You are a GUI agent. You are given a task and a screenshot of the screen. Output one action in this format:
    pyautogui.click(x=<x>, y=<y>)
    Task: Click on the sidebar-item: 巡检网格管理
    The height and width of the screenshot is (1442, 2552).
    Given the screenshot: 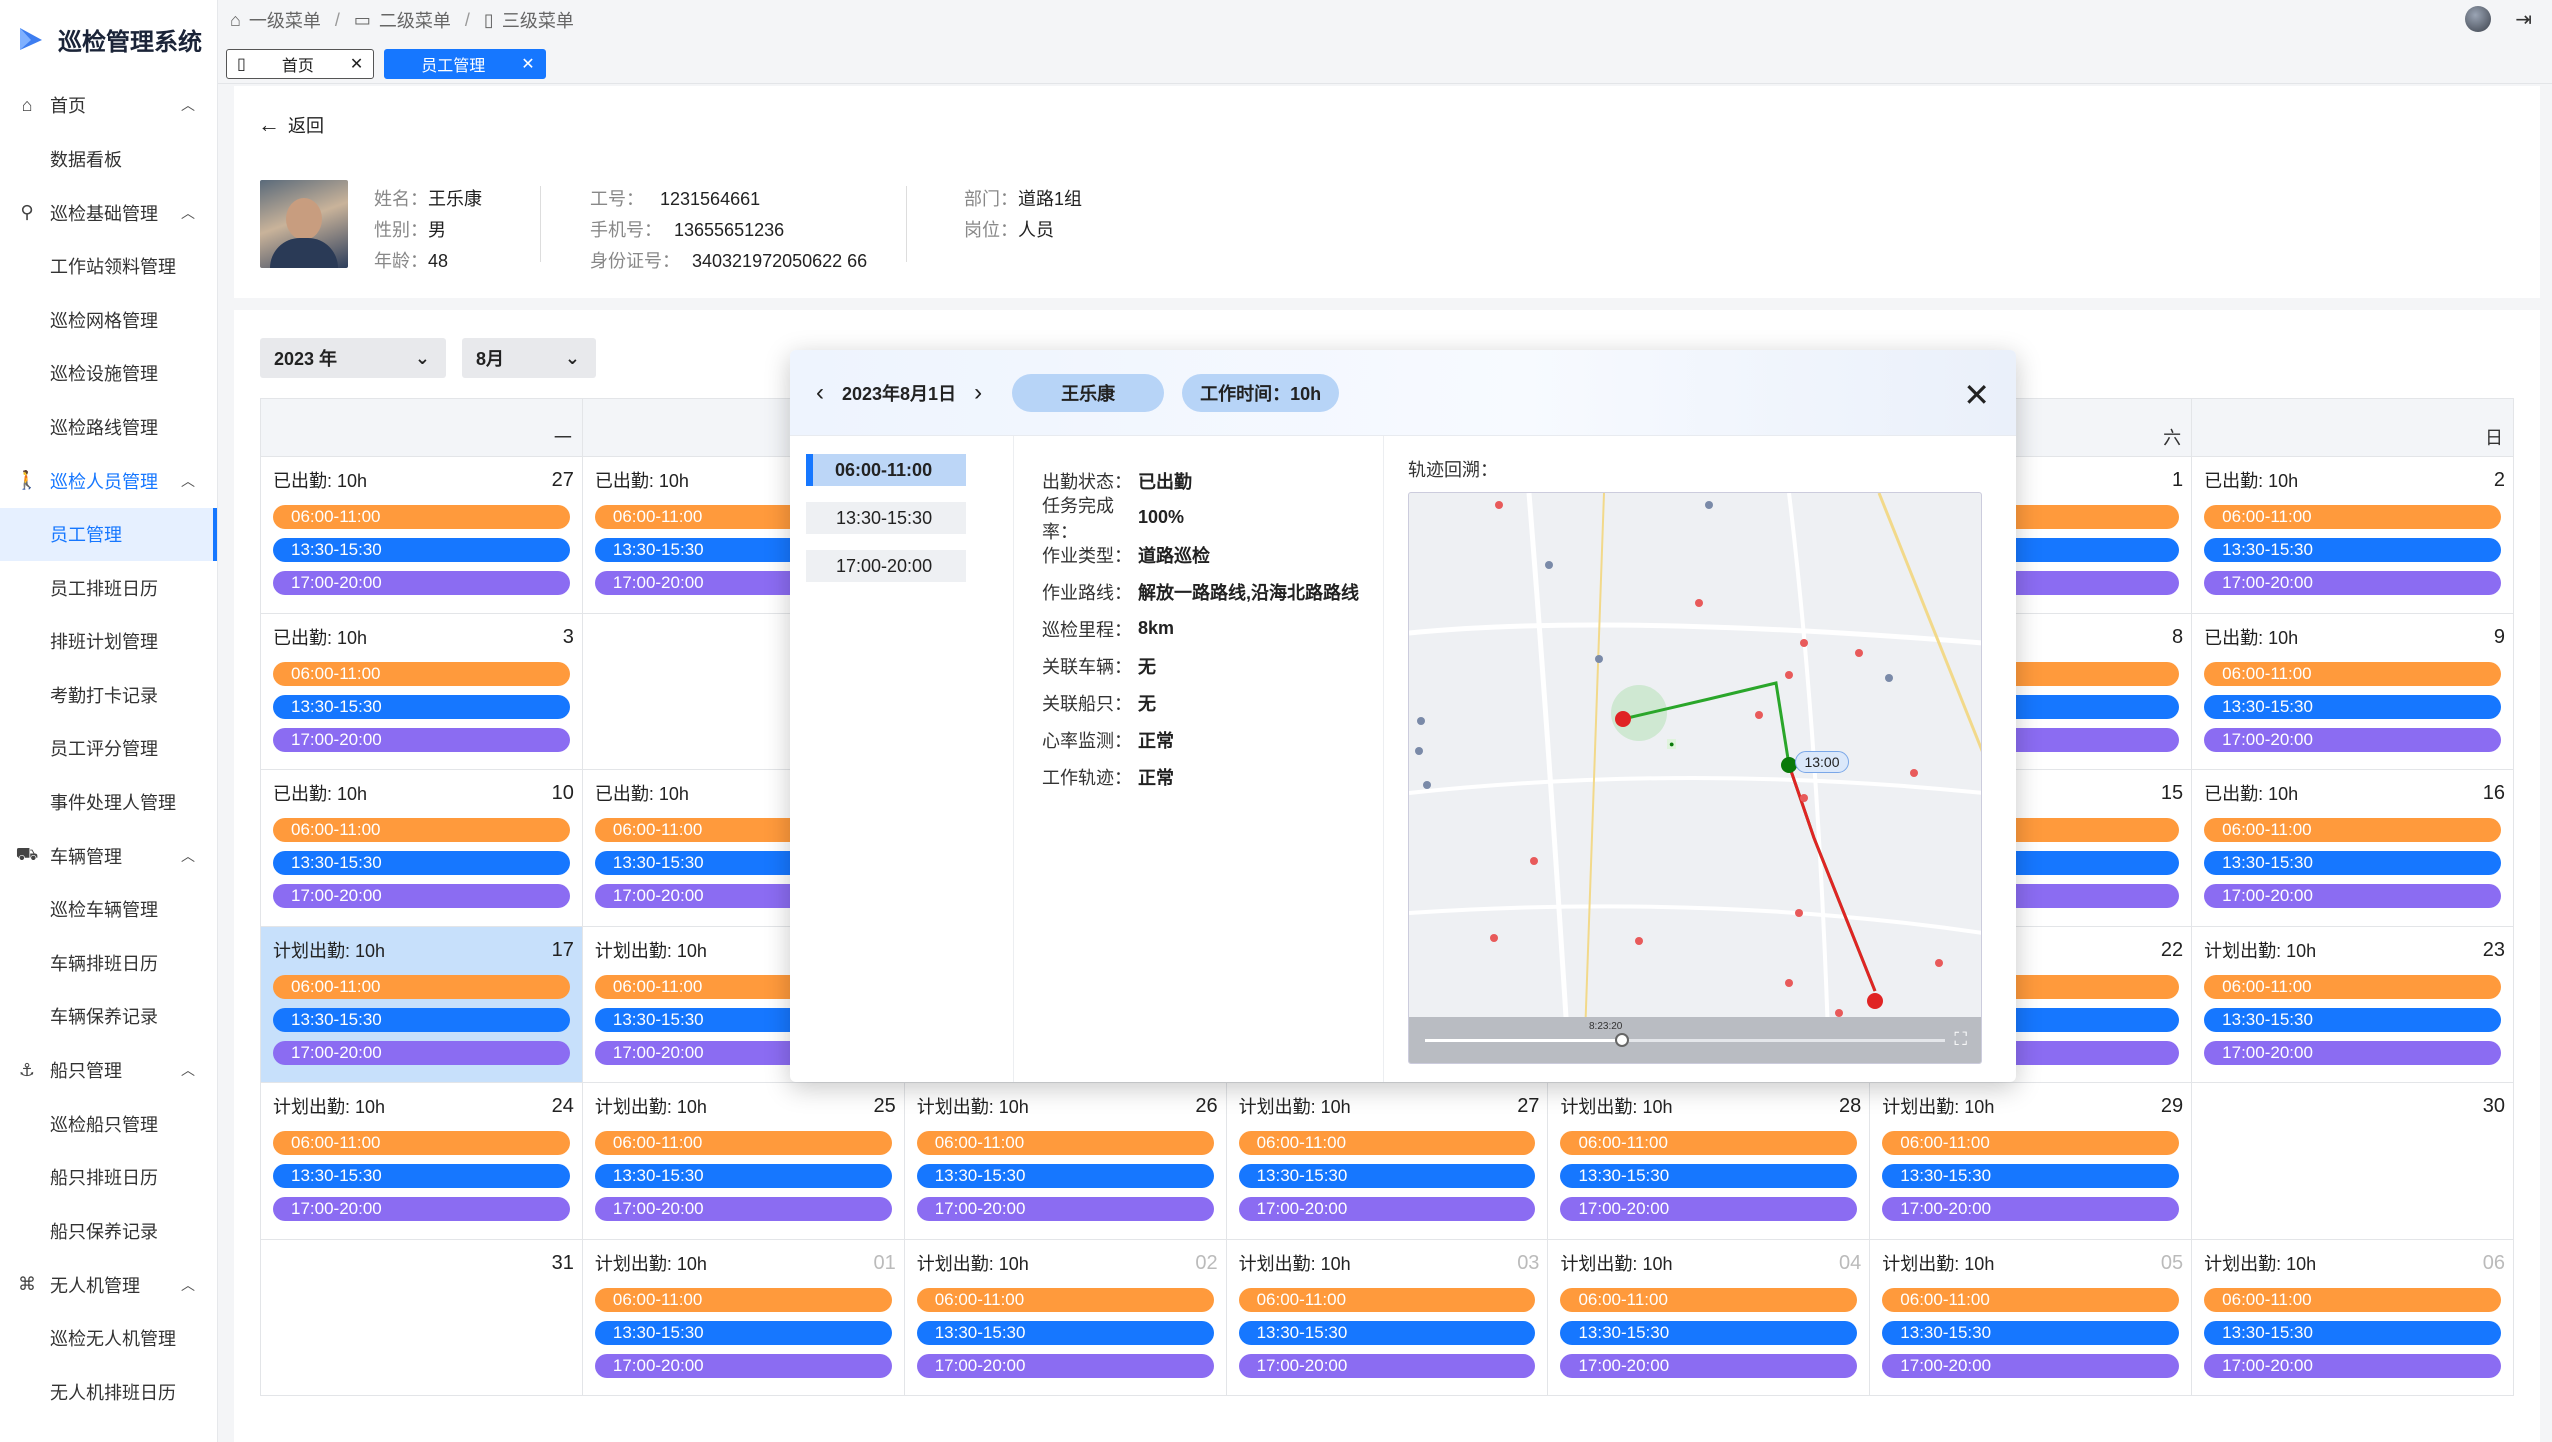 What is the action you would take?
    pyautogui.click(x=108, y=320)
    